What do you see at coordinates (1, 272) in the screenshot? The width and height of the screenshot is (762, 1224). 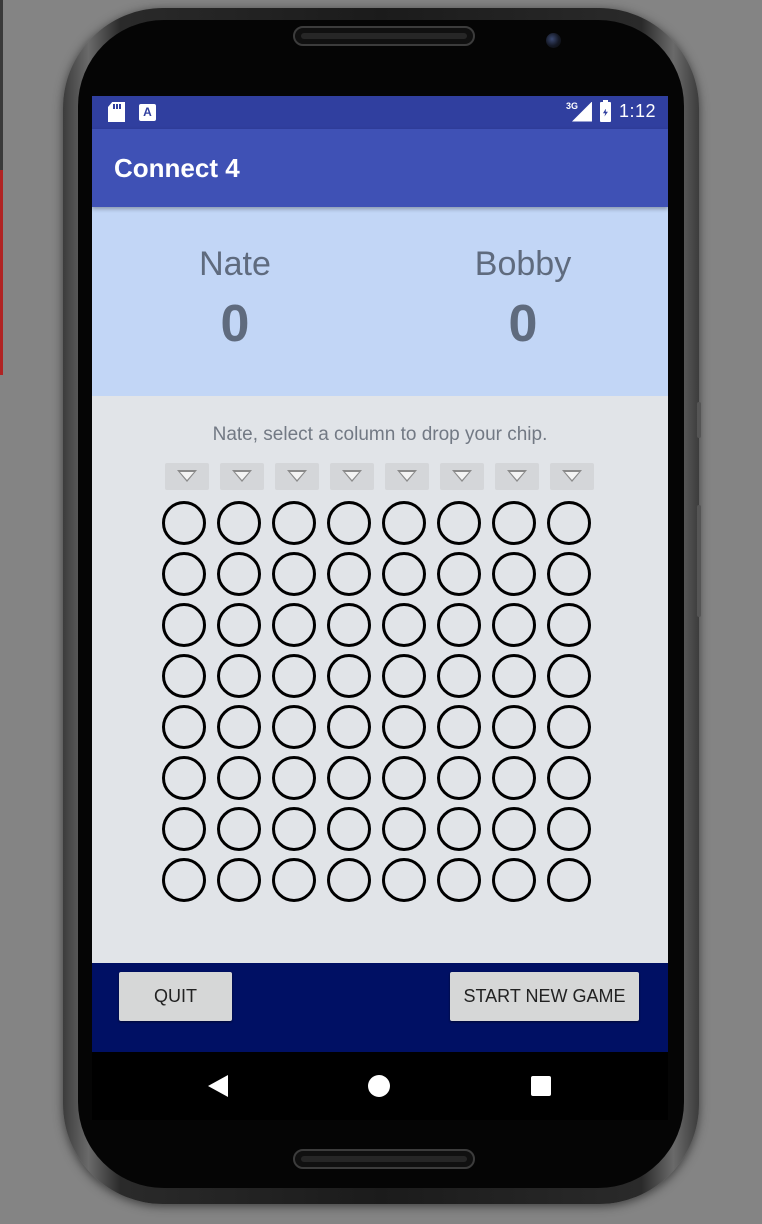 I see `background-strip-red` at bounding box center [1, 272].